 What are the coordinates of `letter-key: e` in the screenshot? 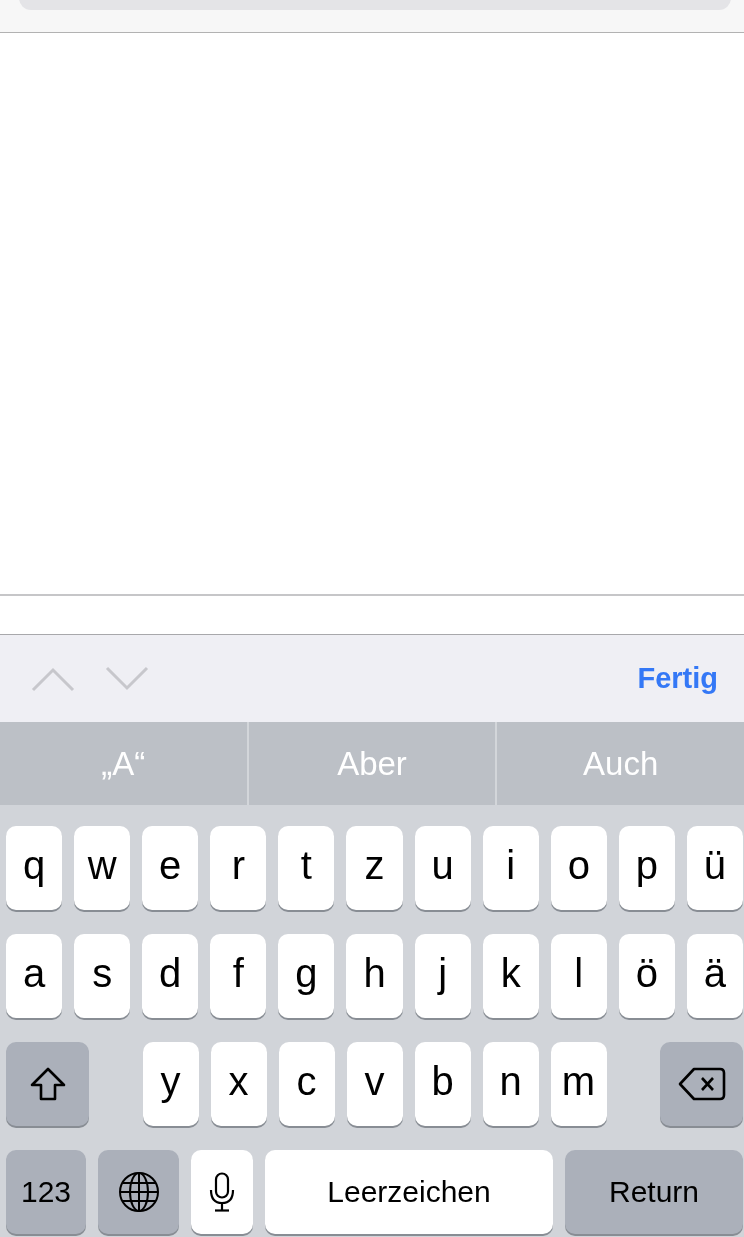 It's located at (170, 868).